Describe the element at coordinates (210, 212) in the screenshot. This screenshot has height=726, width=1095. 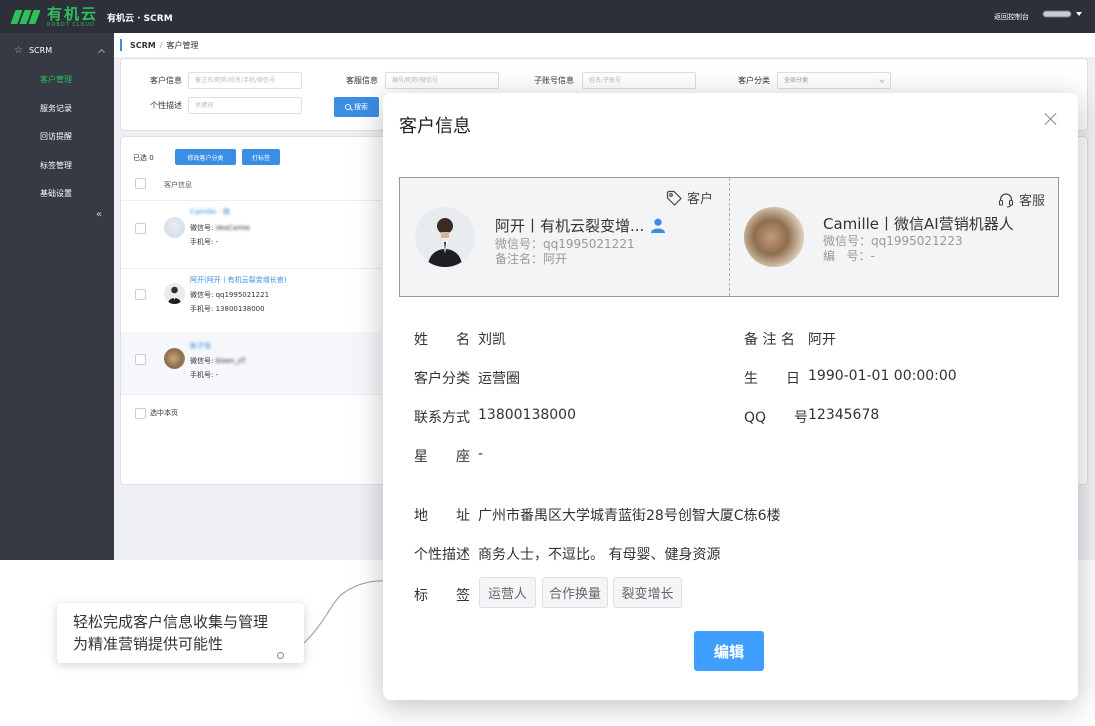
I see `customer-name-link: Camille · 微` at that location.